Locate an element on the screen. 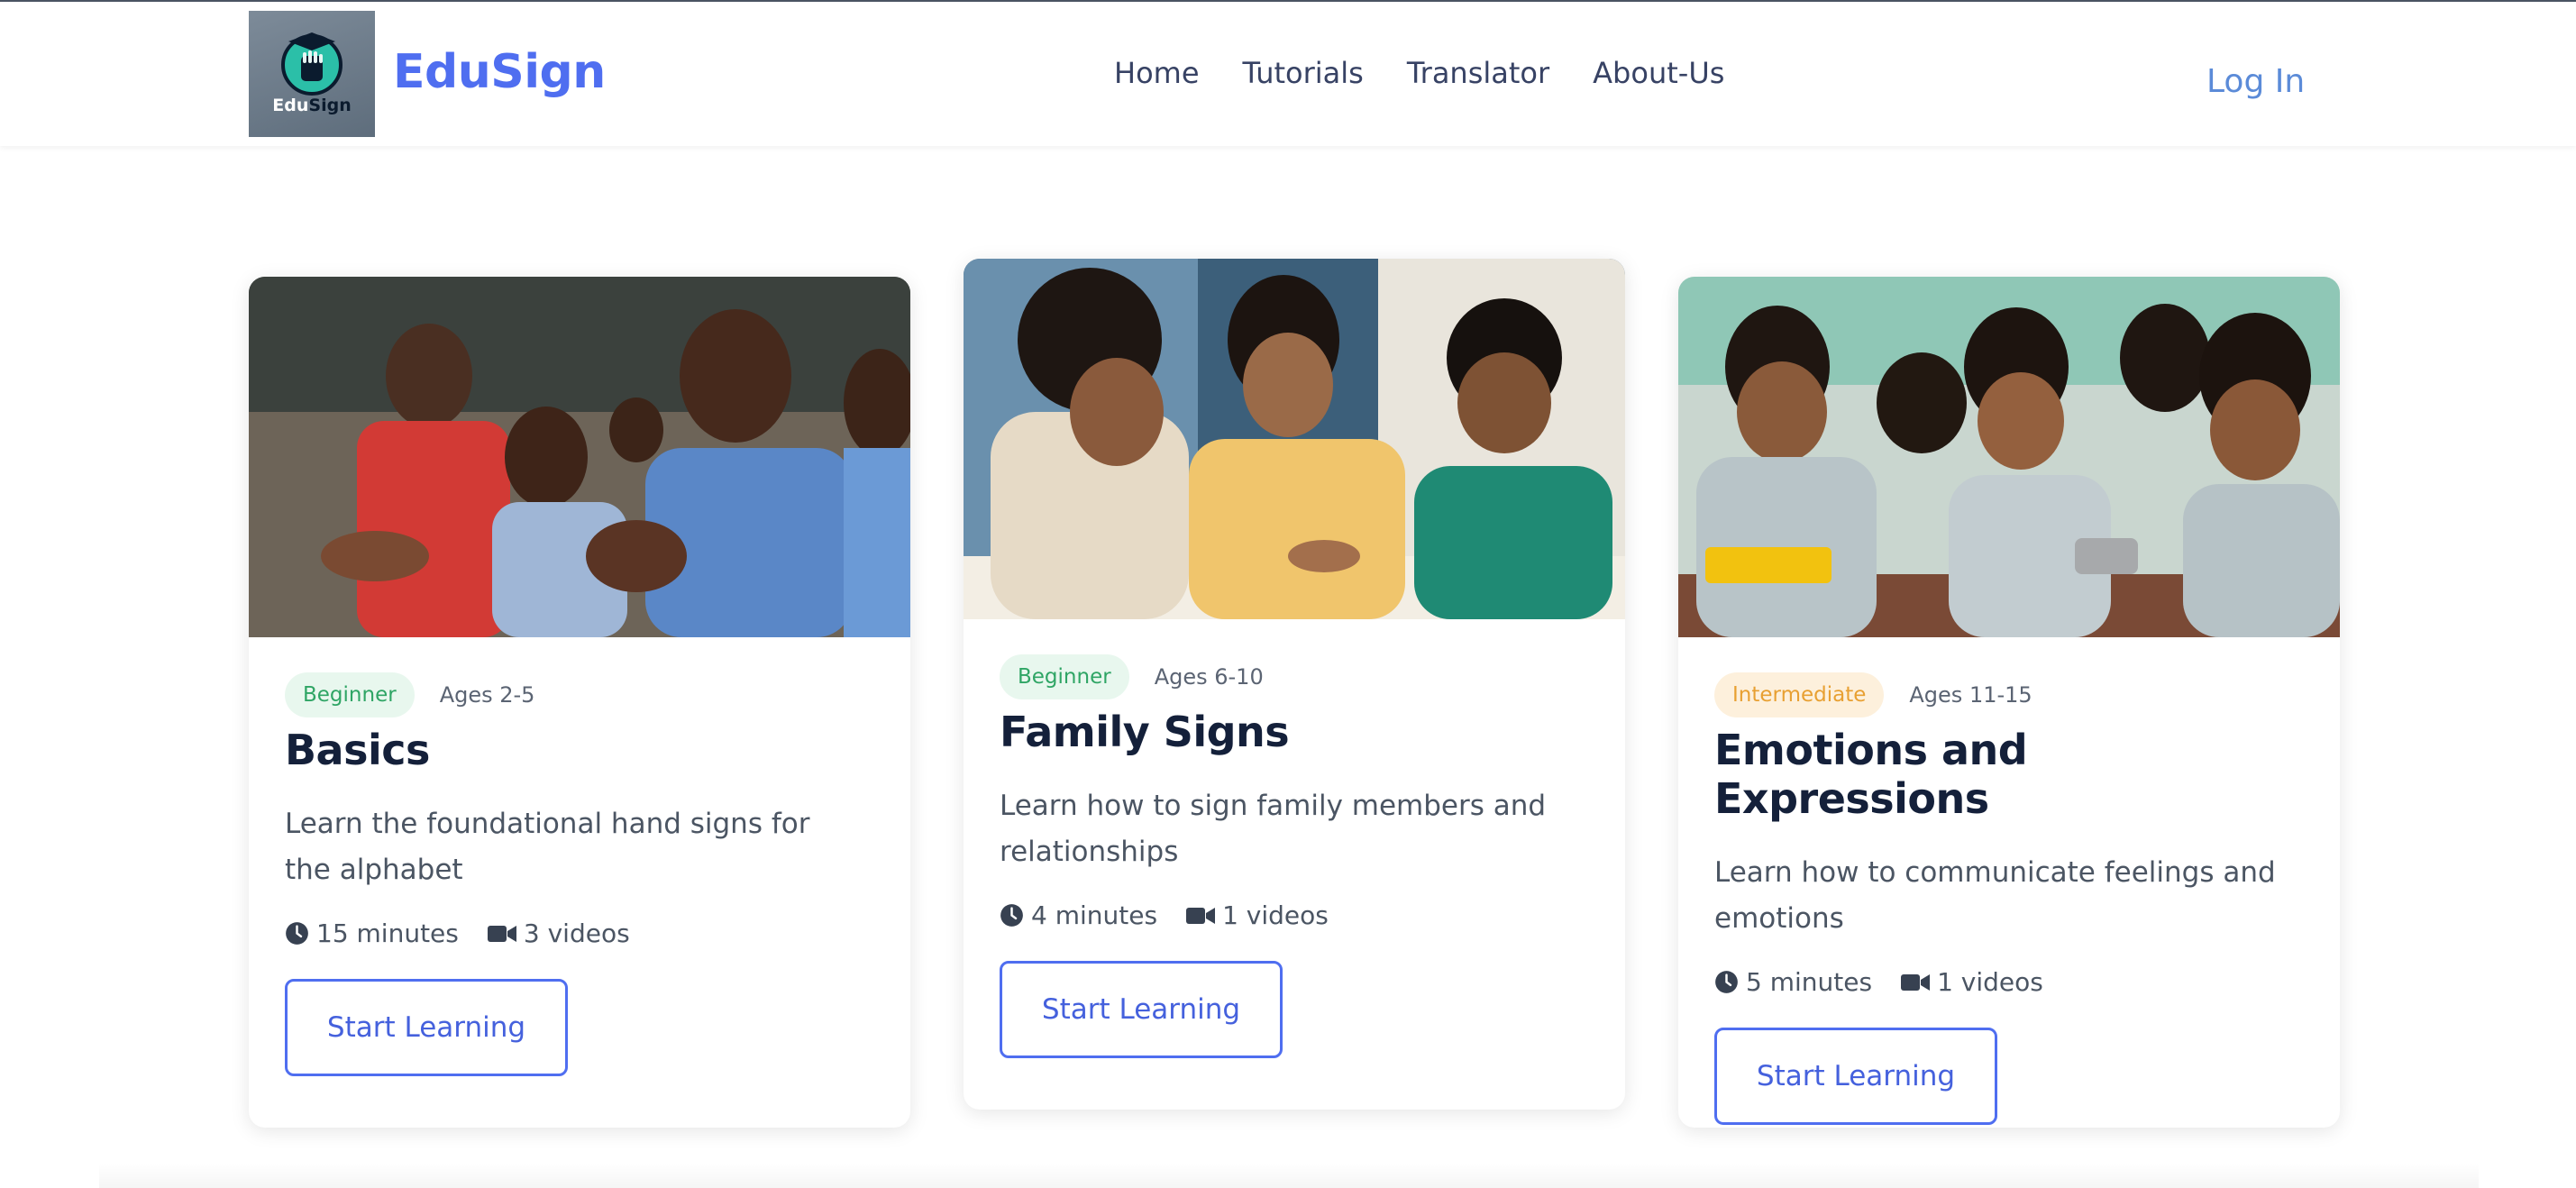 This screenshot has height=1188, width=2576. duration-stat: 4 minutes is located at coordinates (1078, 915).